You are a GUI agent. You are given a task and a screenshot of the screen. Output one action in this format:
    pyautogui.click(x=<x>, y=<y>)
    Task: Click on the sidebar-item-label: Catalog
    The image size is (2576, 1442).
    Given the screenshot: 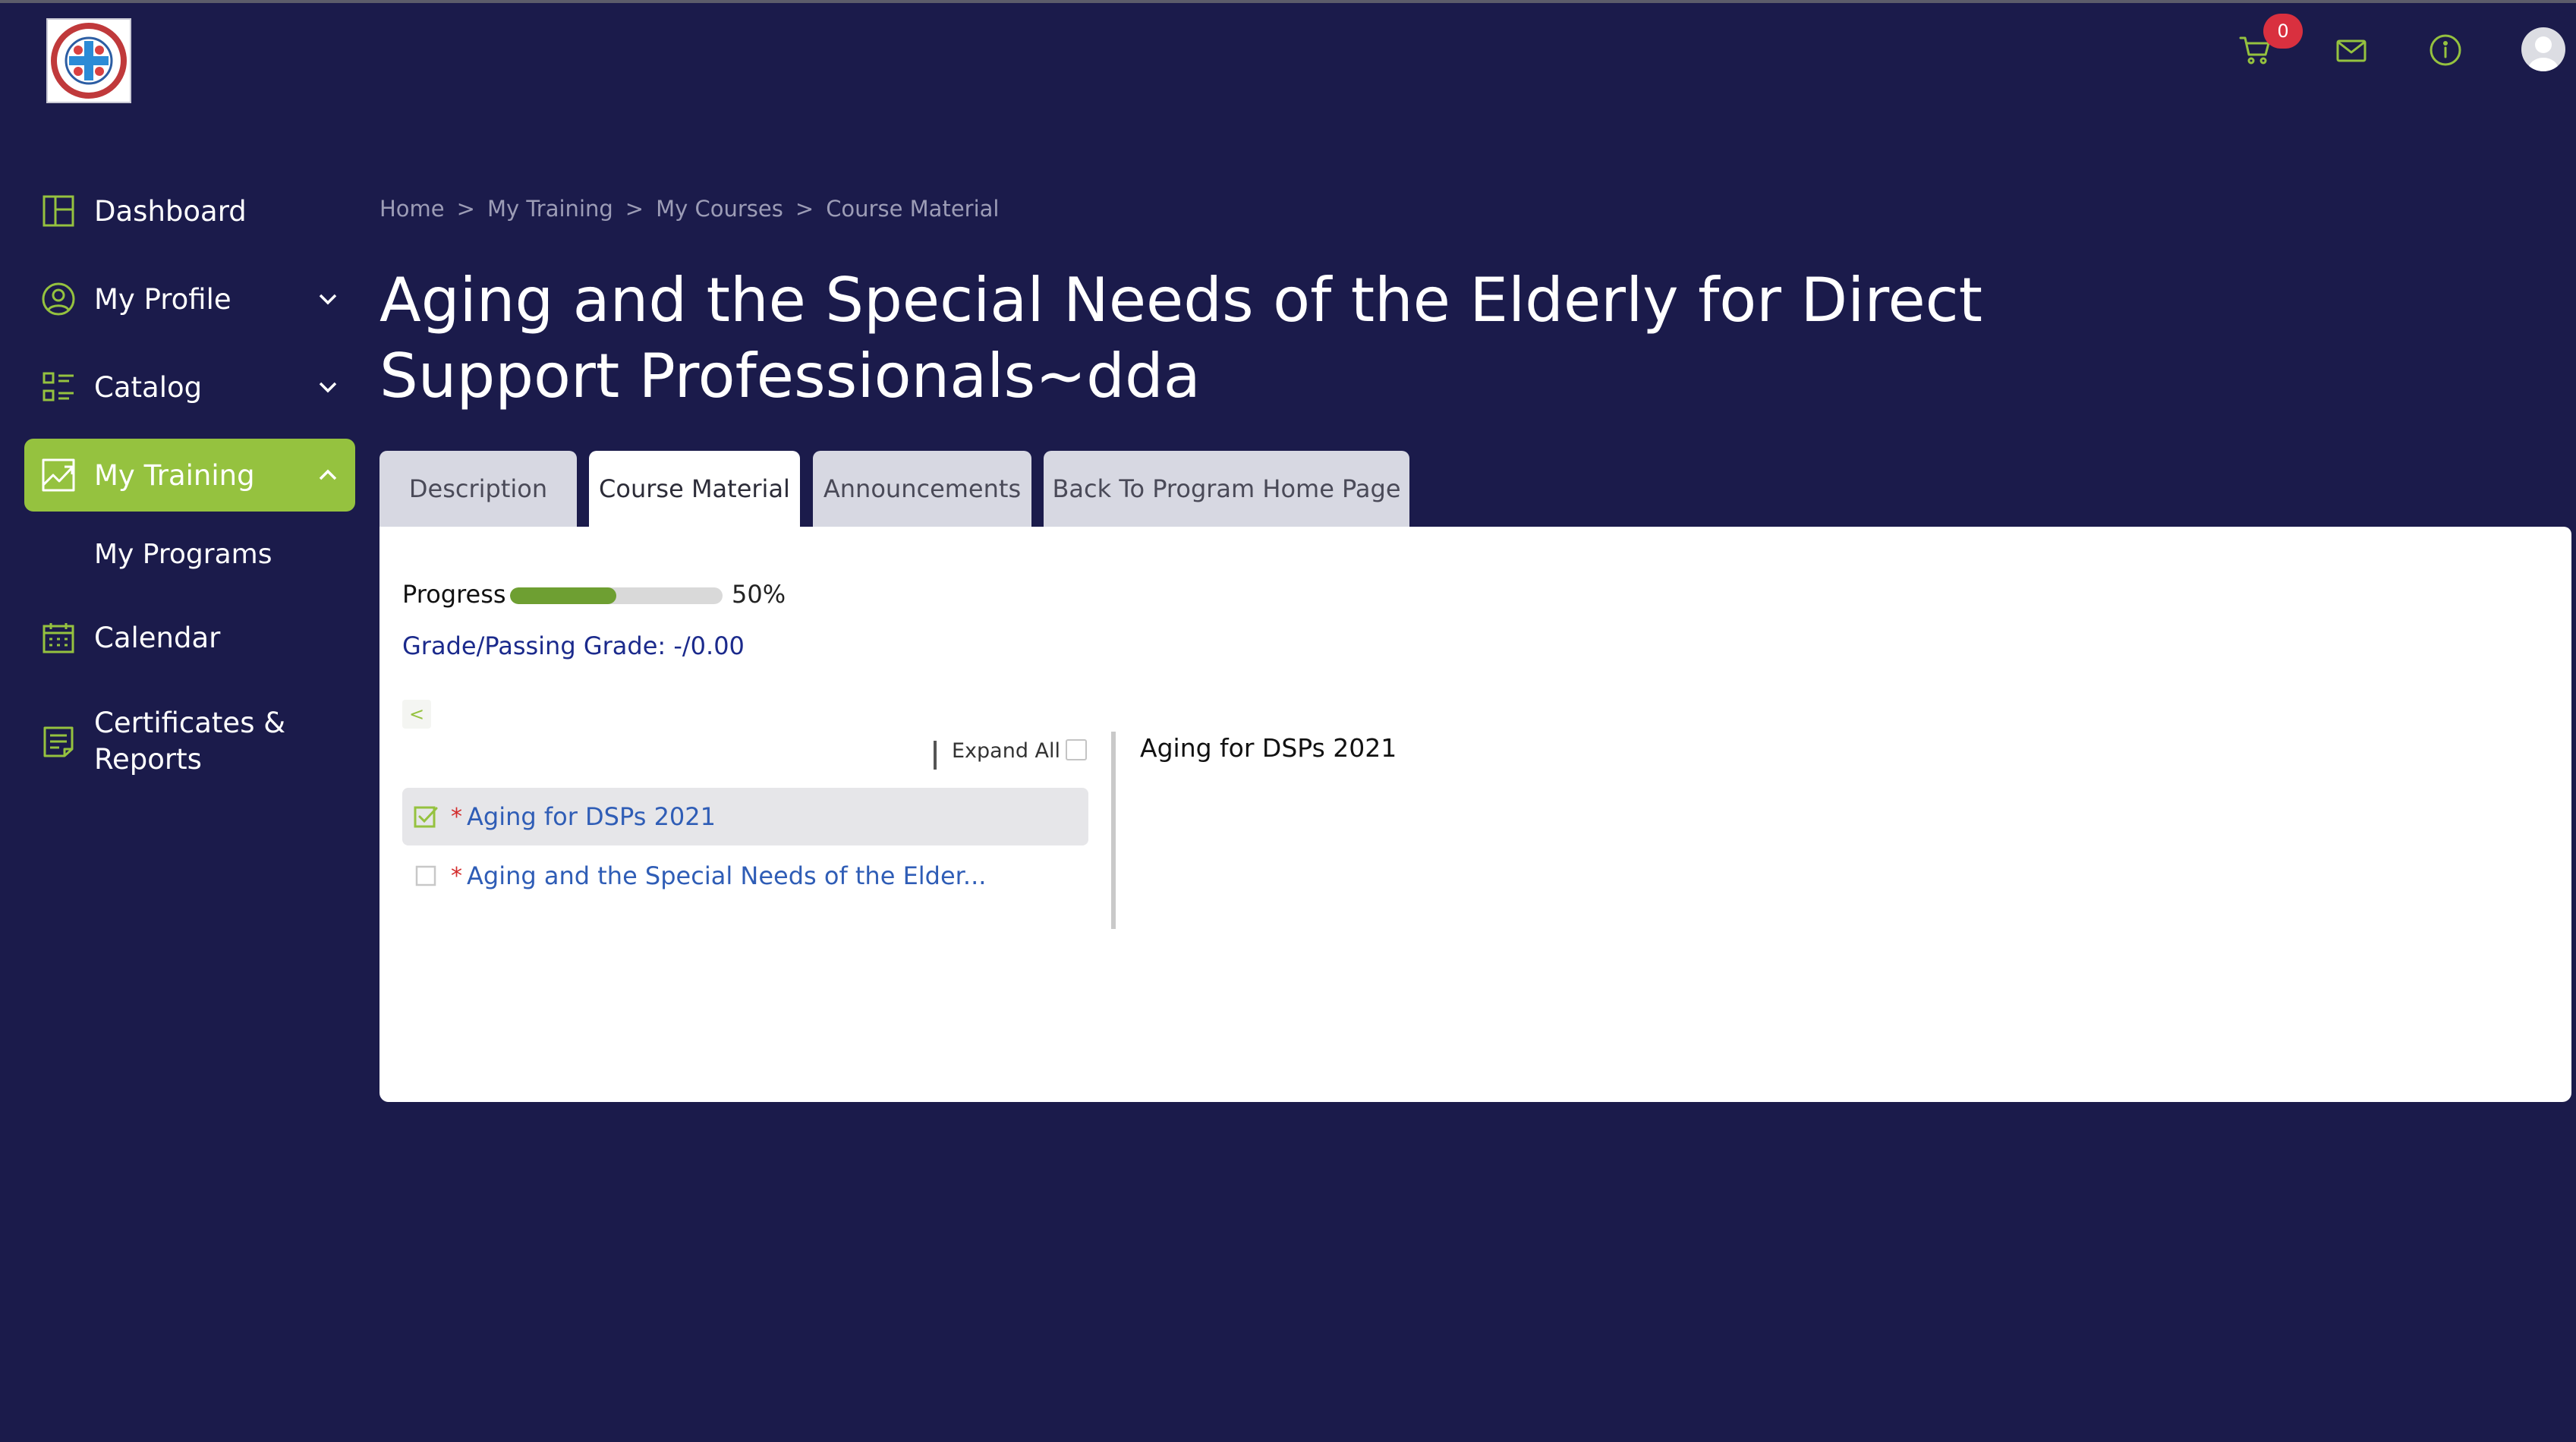 What is the action you would take?
    pyautogui.click(x=148, y=387)
    